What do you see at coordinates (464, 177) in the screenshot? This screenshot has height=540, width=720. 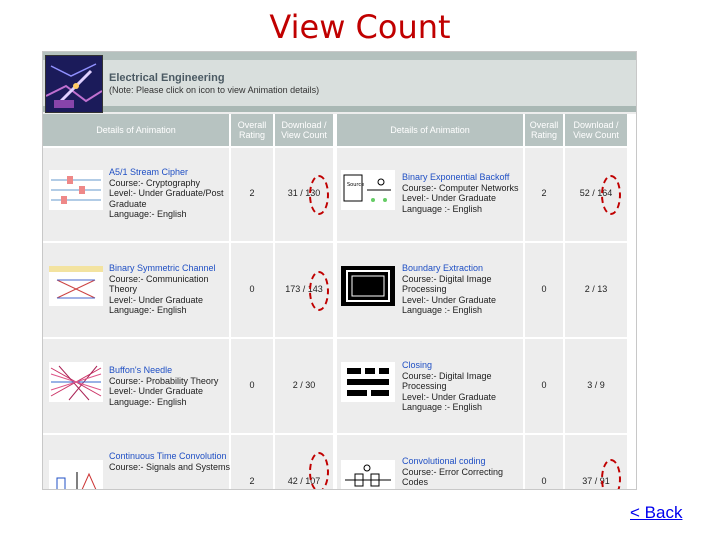 I see `animation-link: Binary Exponential Backoff` at bounding box center [464, 177].